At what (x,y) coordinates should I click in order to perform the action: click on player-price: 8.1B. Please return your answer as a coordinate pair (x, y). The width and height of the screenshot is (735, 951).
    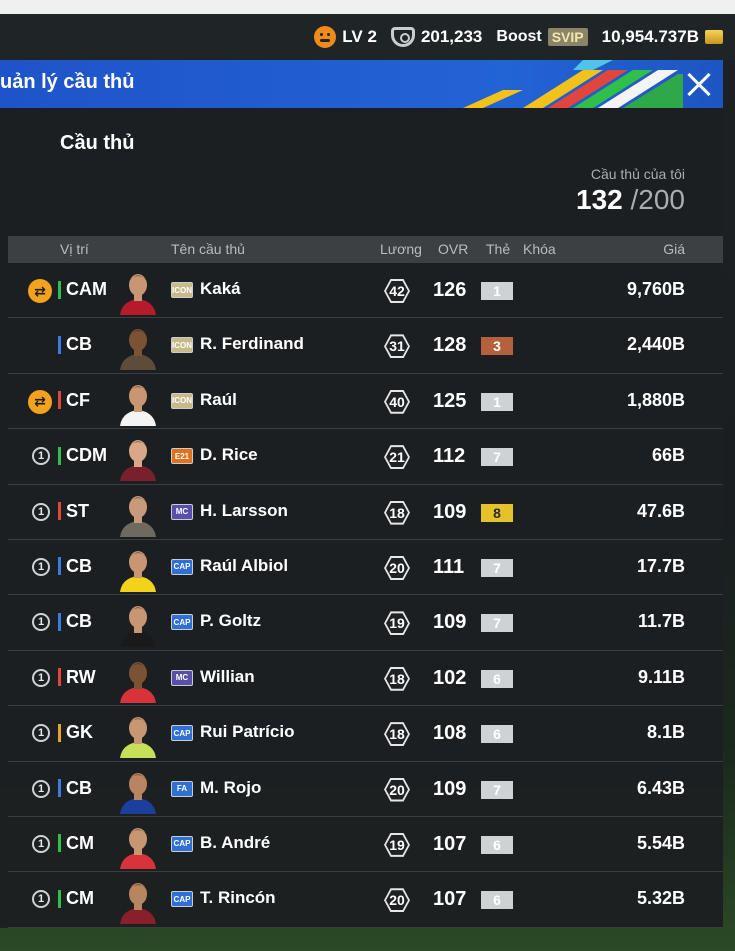
    Looking at the image, I should click on (665, 732).